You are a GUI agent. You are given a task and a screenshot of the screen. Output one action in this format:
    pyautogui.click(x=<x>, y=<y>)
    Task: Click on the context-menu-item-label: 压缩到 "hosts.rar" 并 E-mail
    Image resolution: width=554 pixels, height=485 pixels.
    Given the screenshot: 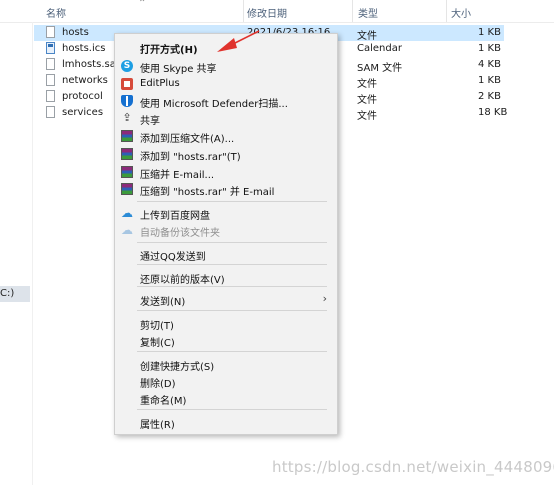 What is the action you would take?
    pyautogui.click(x=207, y=192)
    